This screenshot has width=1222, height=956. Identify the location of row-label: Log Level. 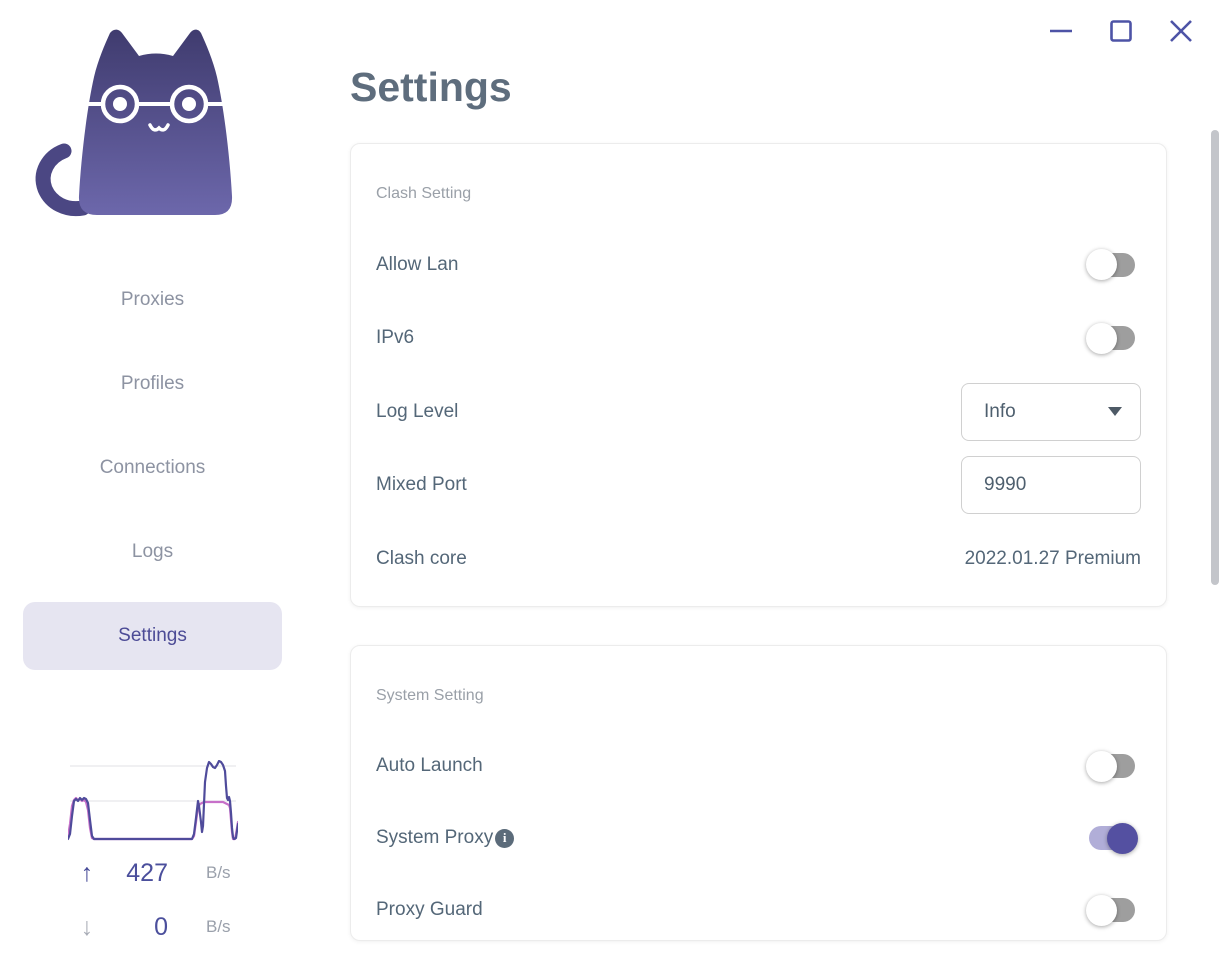
(417, 411).